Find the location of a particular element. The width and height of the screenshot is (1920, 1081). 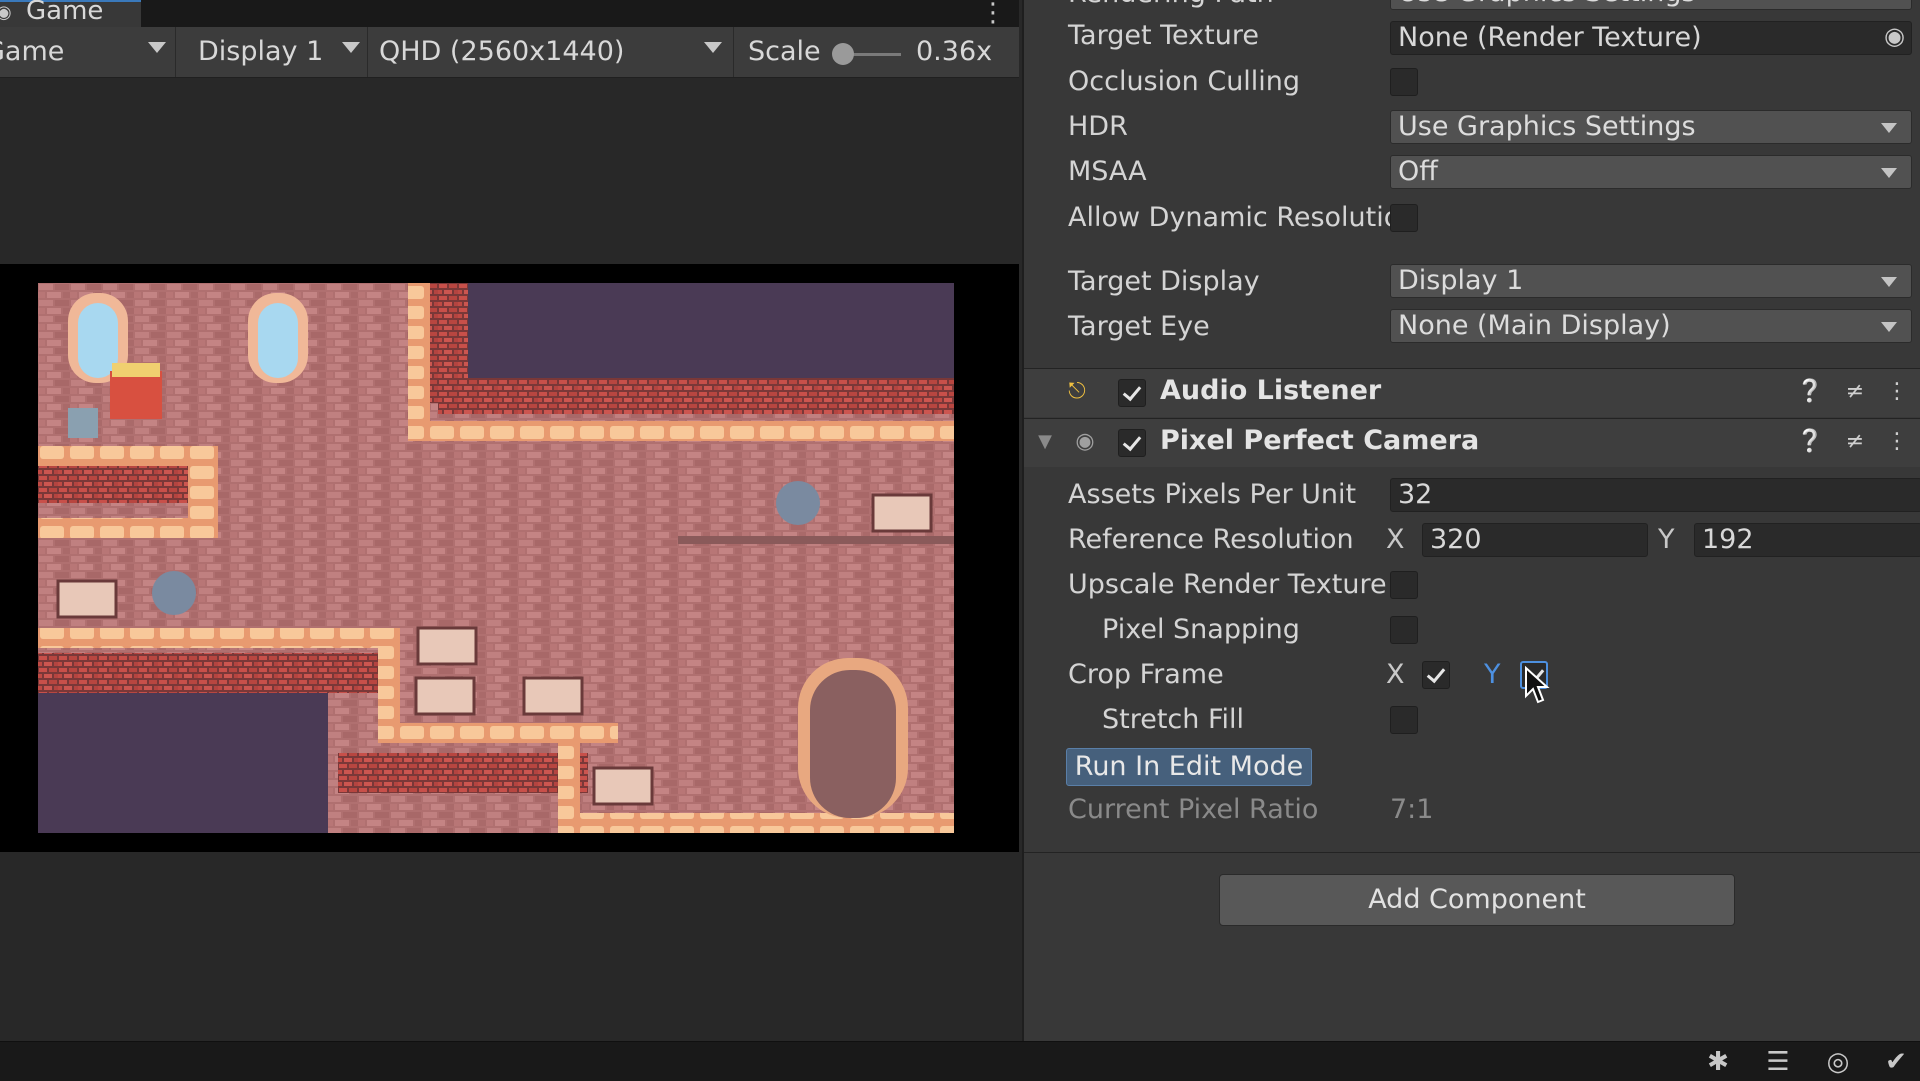

target-eye-dropdown: None (Main Display) is located at coordinates (1651, 326).